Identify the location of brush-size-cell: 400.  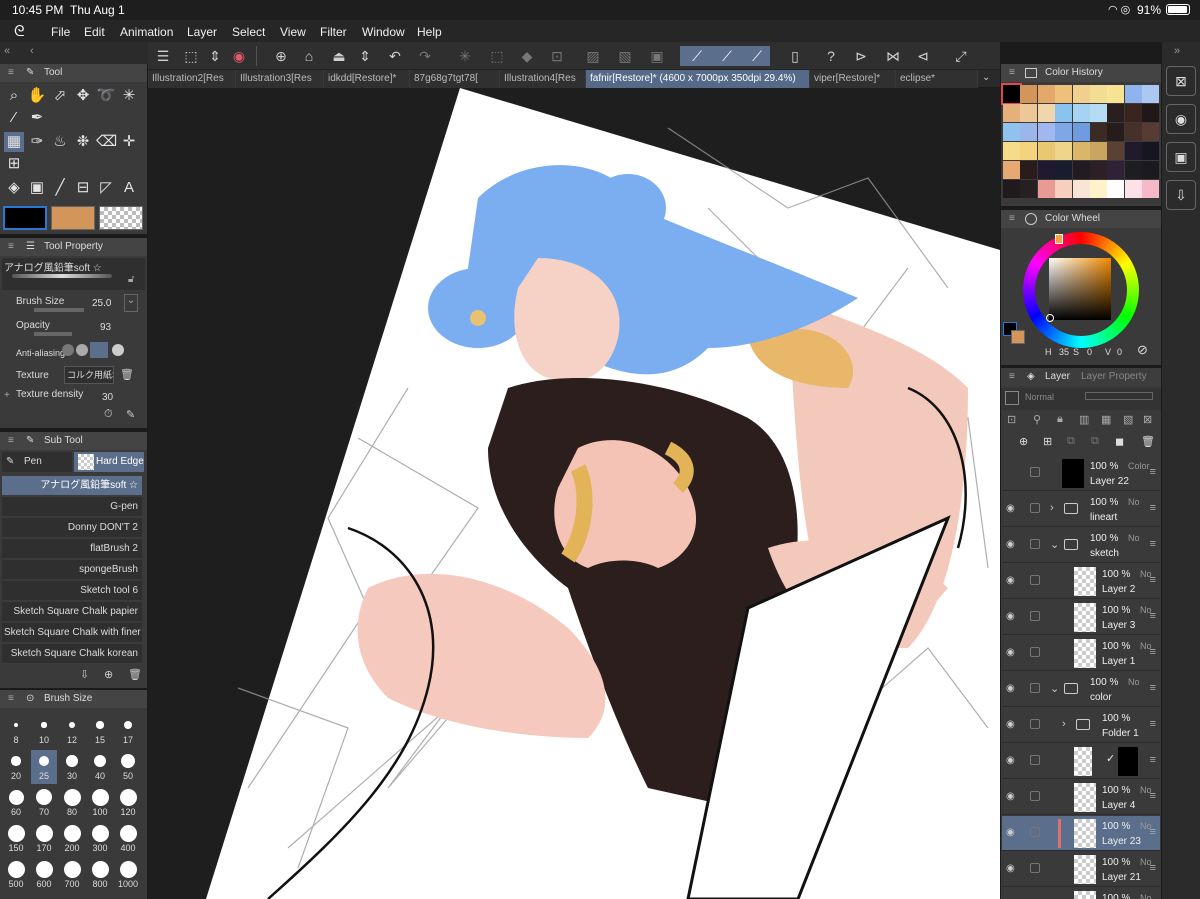
(128, 839).